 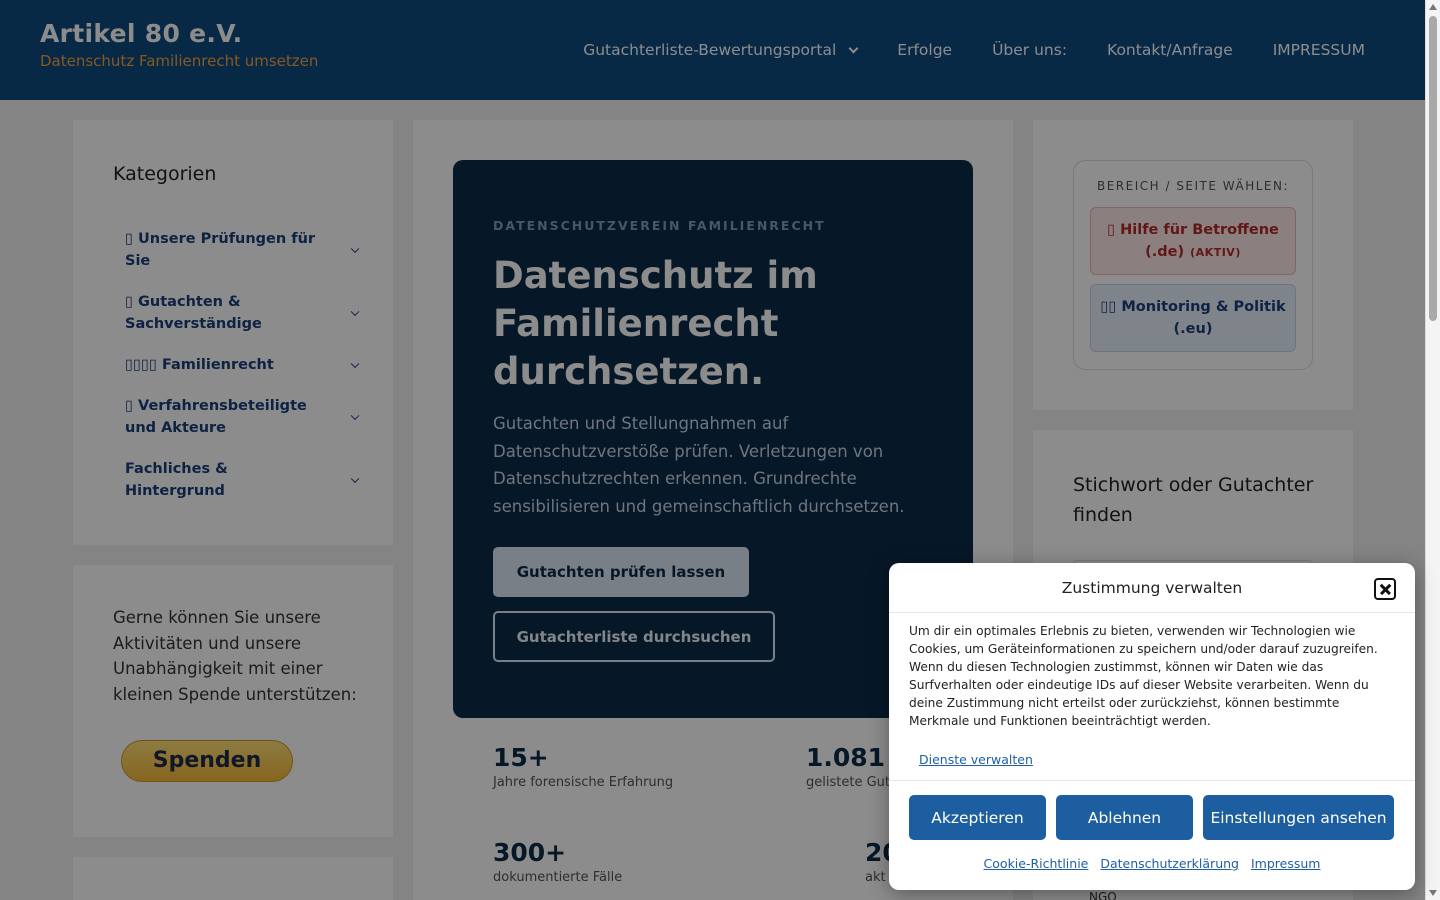 I want to click on scroll-down-arrow-icon, so click(x=1433, y=893).